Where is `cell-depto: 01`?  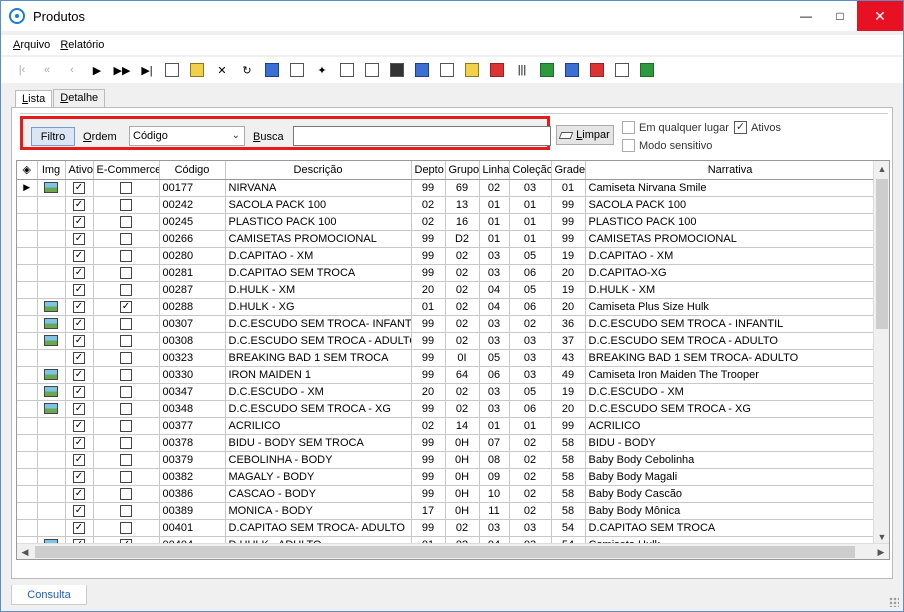 cell-depto: 01 is located at coordinates (428, 307).